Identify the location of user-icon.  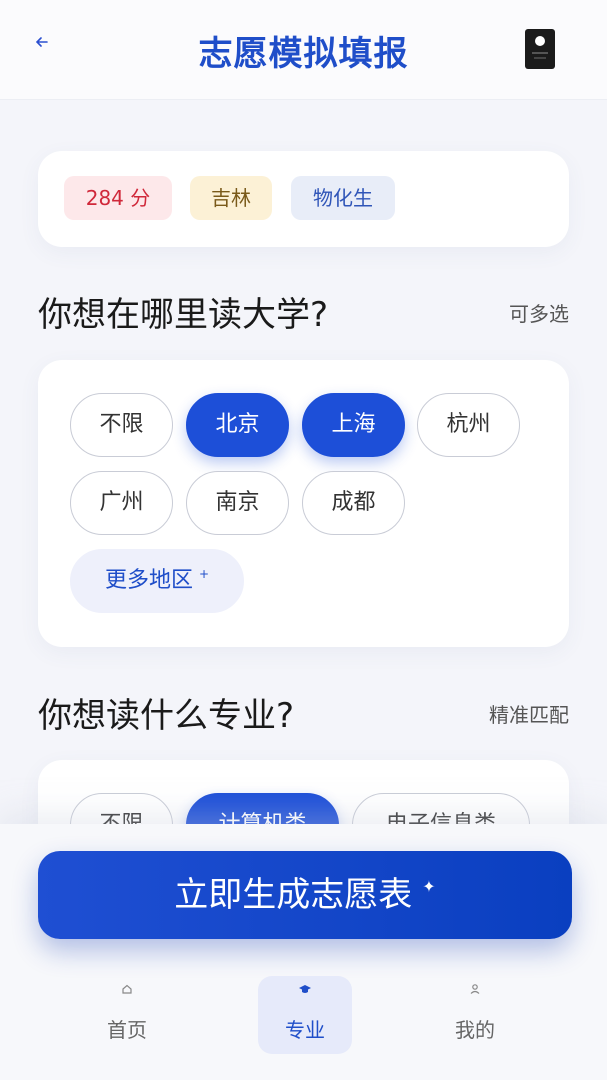
(475, 989).